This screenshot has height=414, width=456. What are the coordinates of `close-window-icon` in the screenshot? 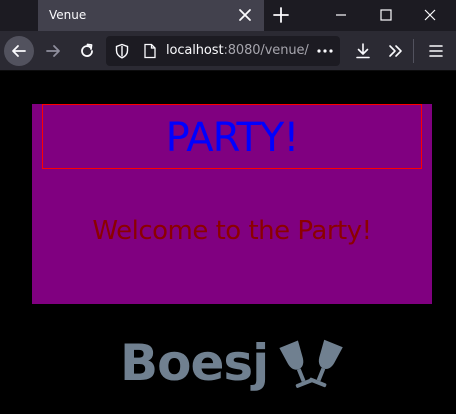 It's located at (430, 15).